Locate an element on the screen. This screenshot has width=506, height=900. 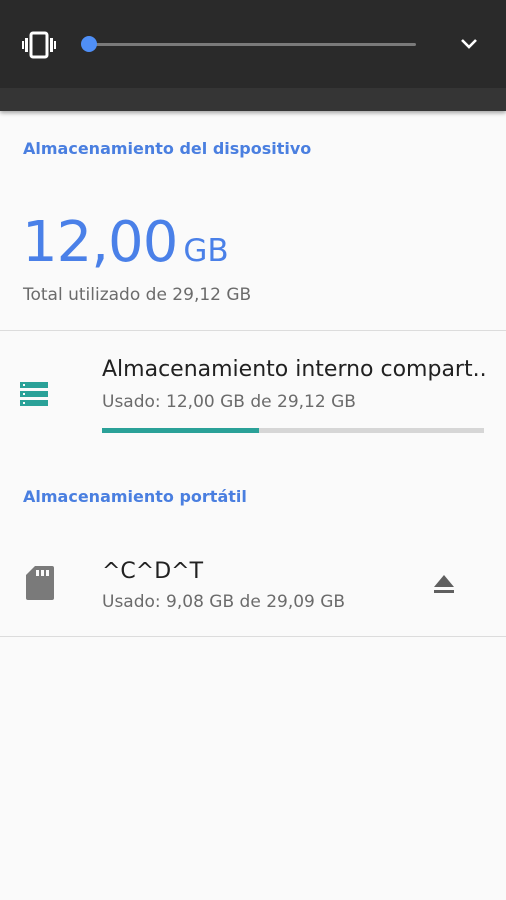
internal-storage-progress is located at coordinates (293, 430).